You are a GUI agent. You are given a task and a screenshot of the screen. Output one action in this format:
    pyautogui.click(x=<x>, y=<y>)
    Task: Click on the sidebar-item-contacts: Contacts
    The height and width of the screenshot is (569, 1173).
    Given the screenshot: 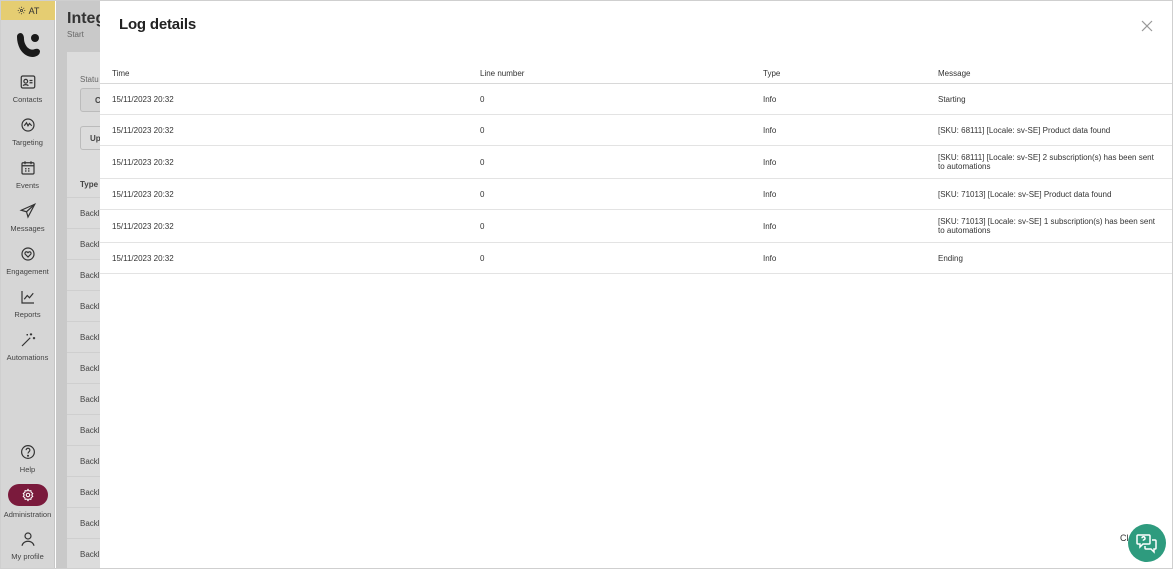 What is the action you would take?
    pyautogui.click(x=27, y=88)
    